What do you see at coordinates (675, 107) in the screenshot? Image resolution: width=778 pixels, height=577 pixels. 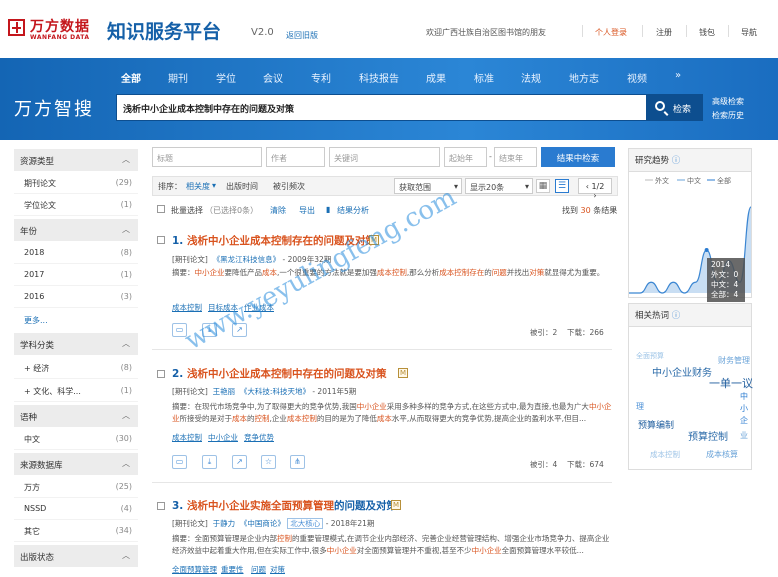 I see `search-button: 检索` at bounding box center [675, 107].